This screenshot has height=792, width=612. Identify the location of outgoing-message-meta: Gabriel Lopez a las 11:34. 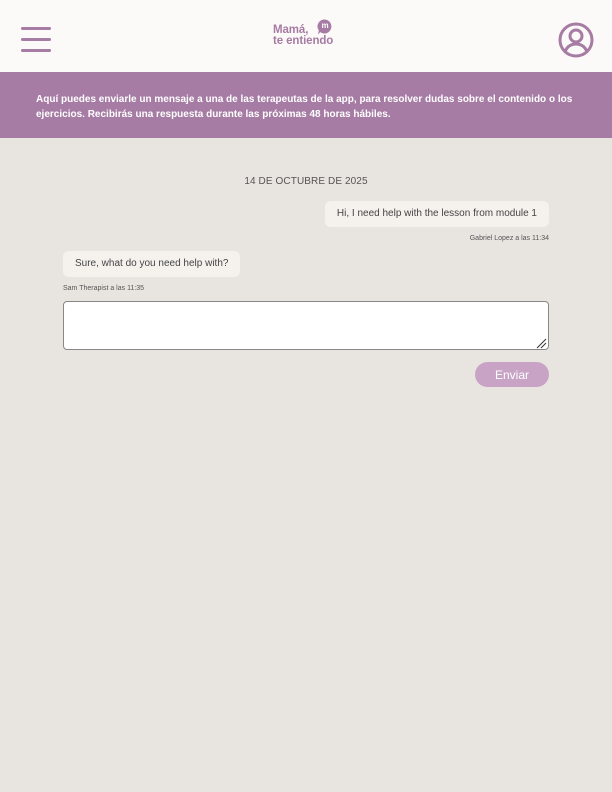
(509, 238).